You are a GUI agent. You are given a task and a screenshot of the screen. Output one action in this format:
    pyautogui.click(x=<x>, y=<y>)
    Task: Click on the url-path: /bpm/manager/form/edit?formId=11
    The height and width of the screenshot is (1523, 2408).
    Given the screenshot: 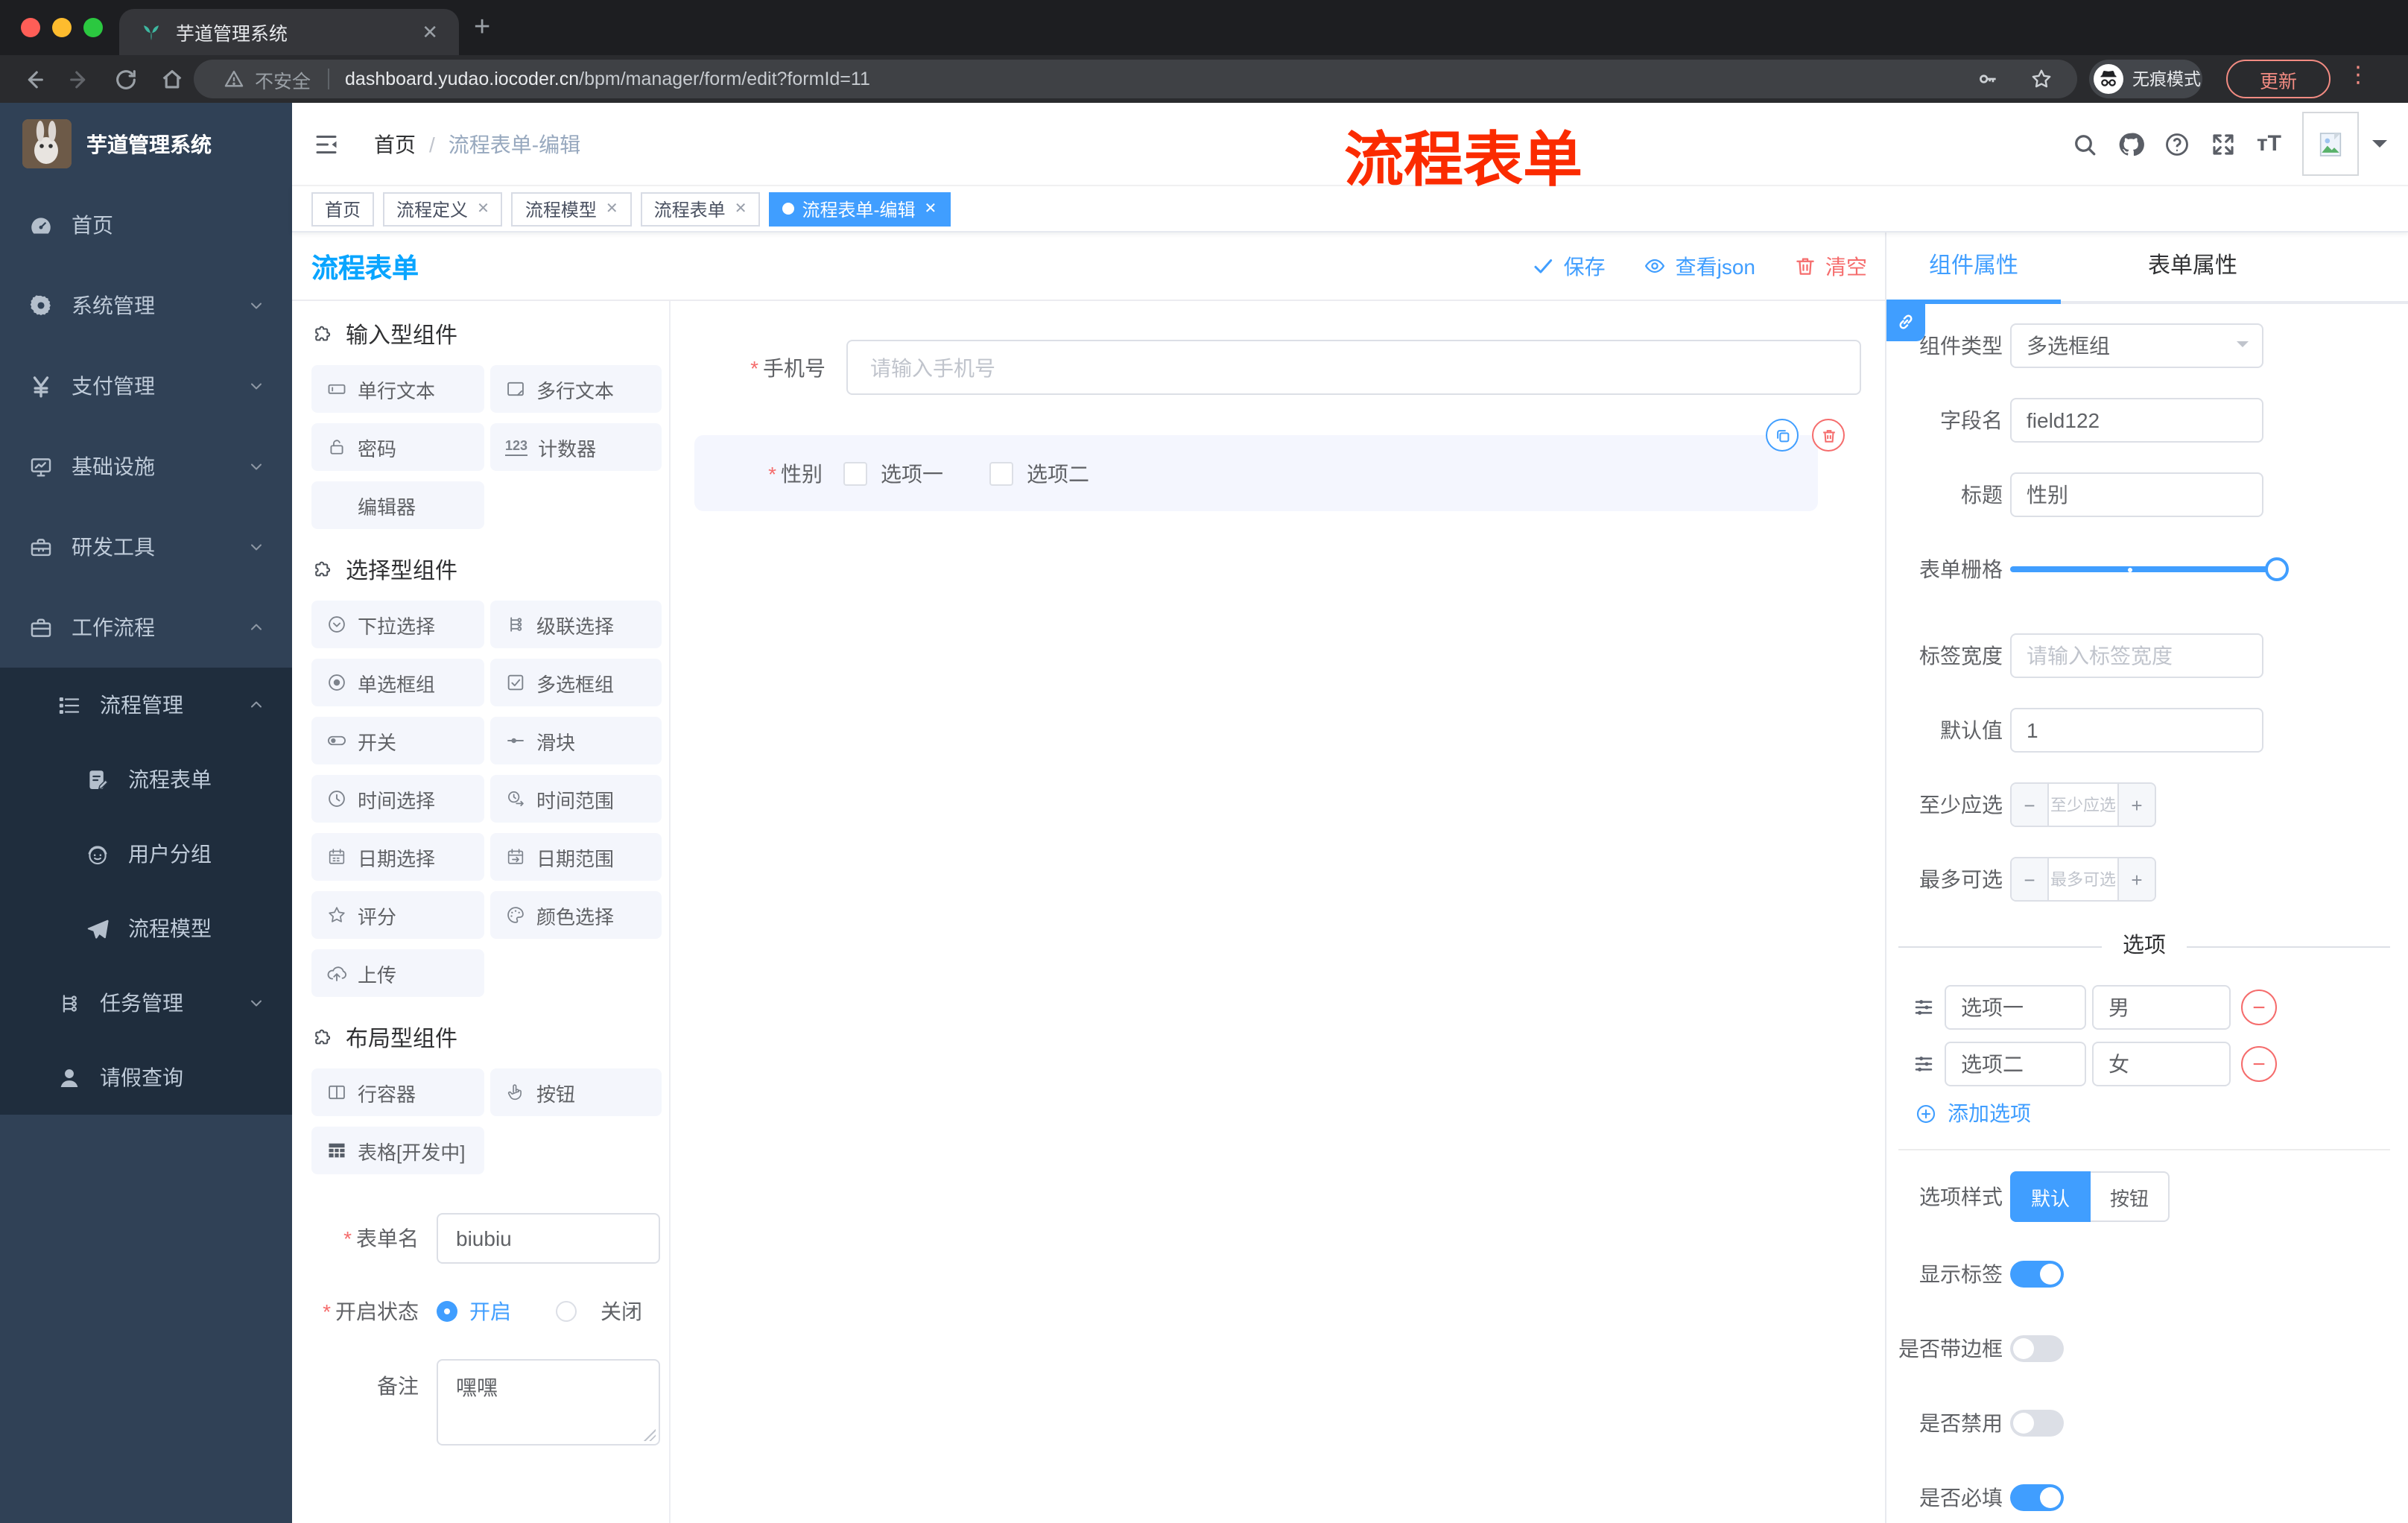 What is the action you would take?
    pyautogui.click(x=724, y=79)
    